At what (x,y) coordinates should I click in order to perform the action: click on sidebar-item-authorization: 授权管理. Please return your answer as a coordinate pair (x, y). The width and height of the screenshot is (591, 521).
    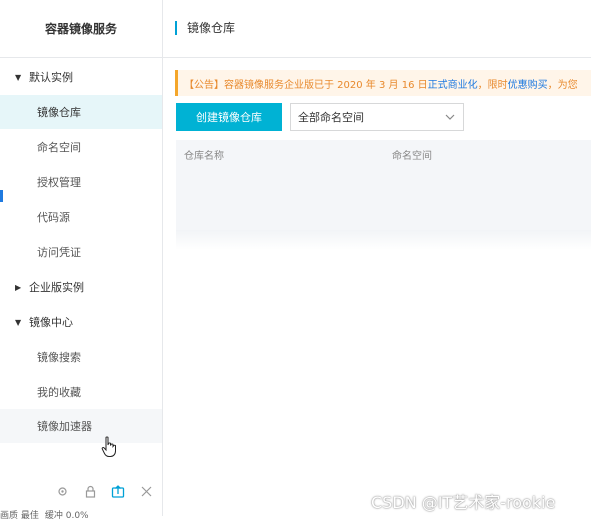
    Looking at the image, I should click on (81, 182).